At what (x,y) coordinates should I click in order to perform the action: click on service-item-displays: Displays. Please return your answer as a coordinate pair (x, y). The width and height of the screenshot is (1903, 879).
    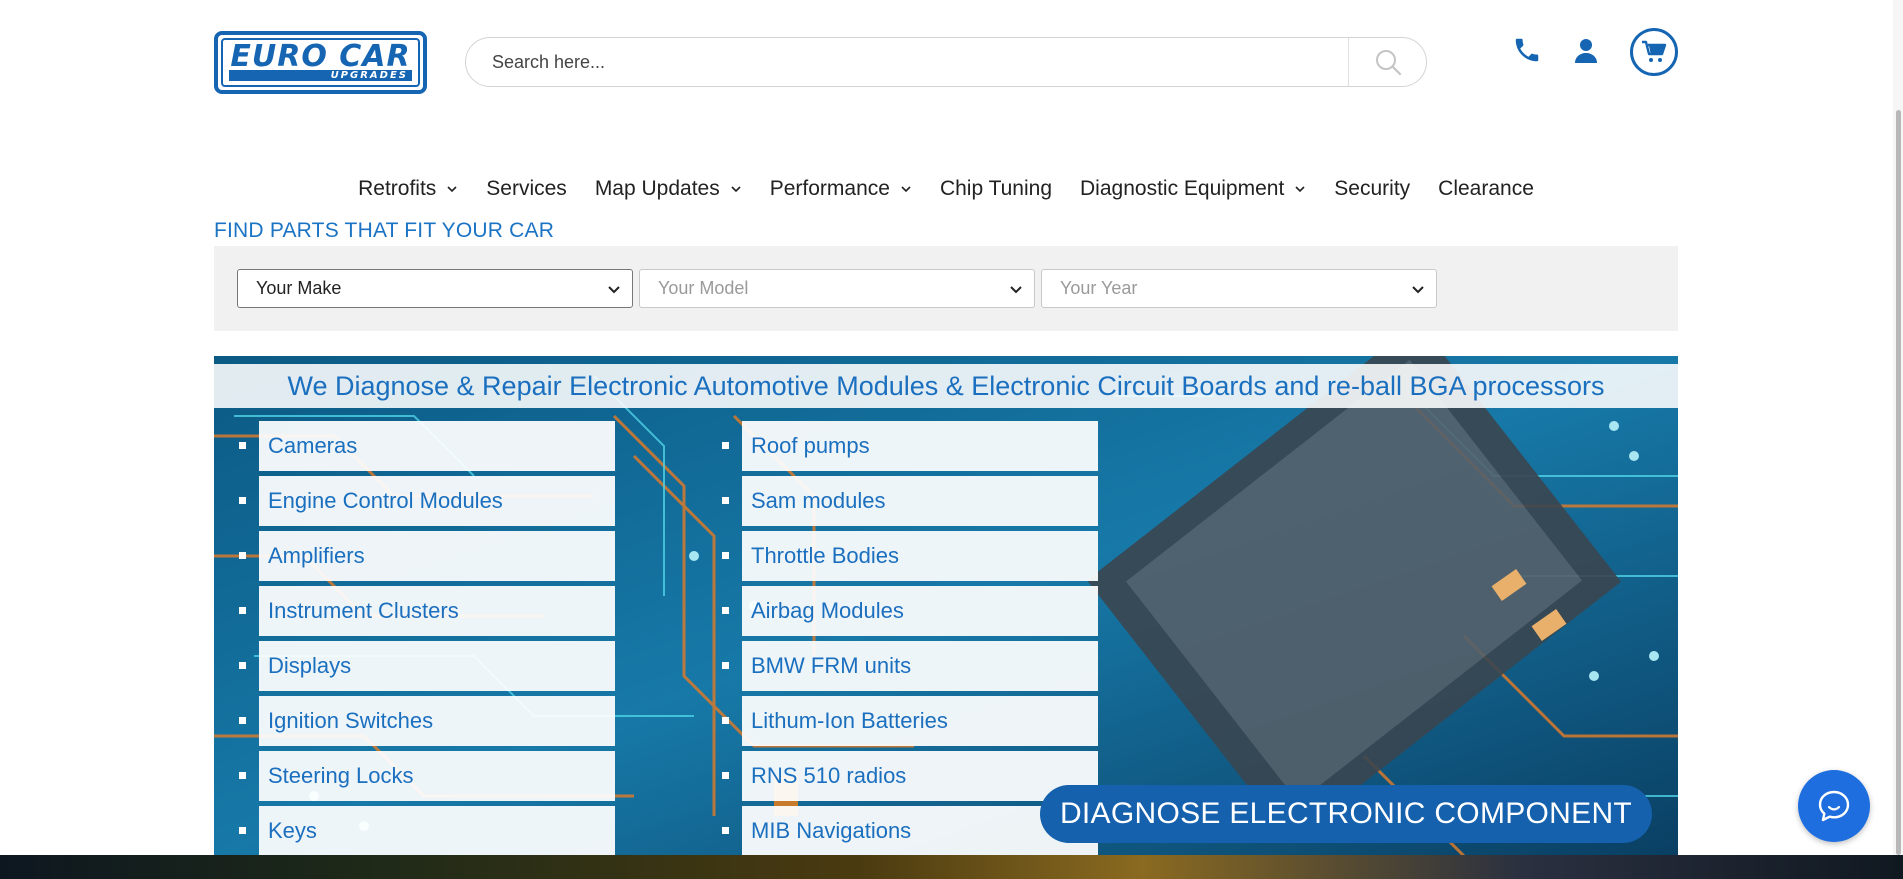
    Looking at the image, I should click on (427, 666).